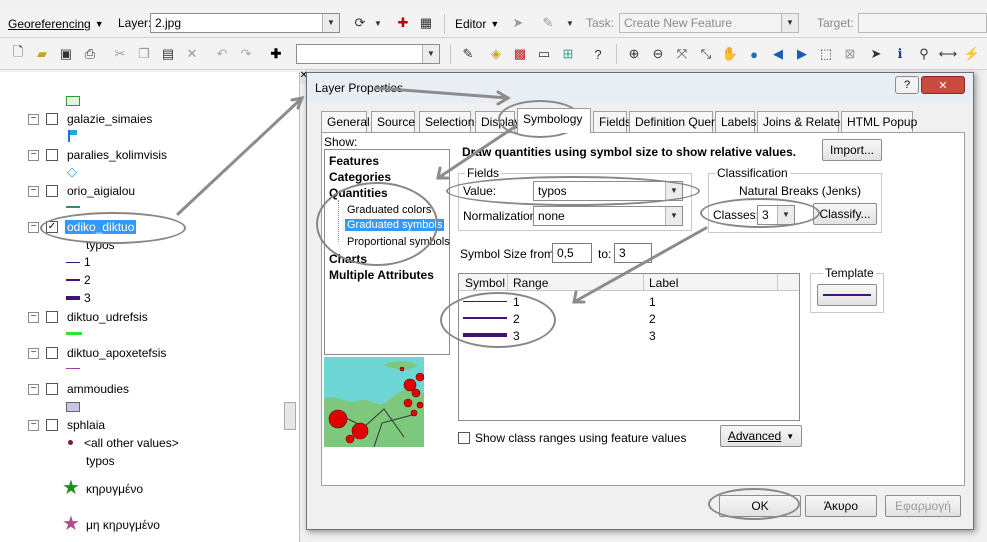  I want to click on tab-symbology: Symbology, so click(554, 120).